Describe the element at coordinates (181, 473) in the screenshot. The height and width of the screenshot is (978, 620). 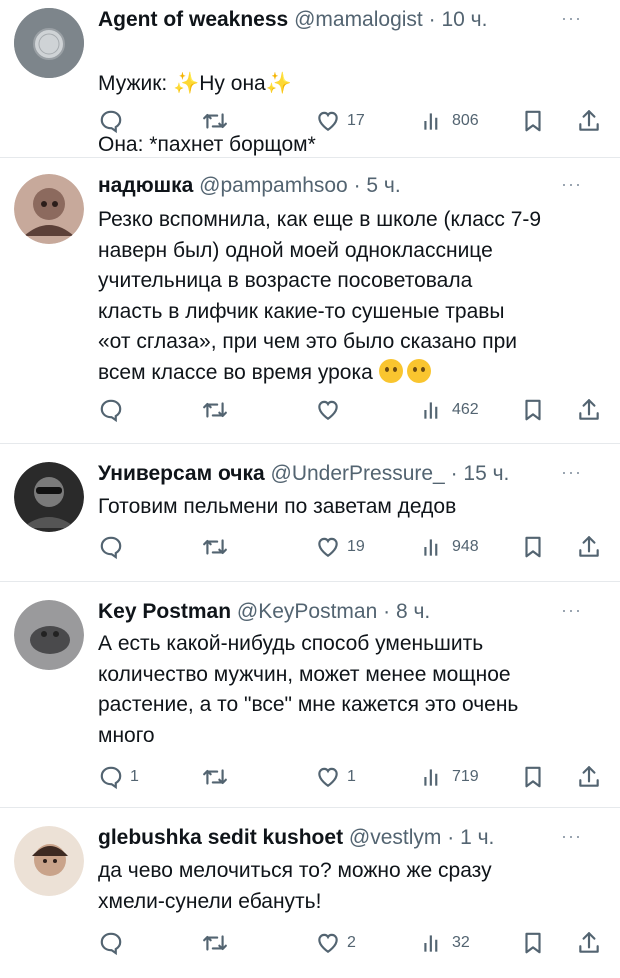
I see `display-name: Универсам очка` at that location.